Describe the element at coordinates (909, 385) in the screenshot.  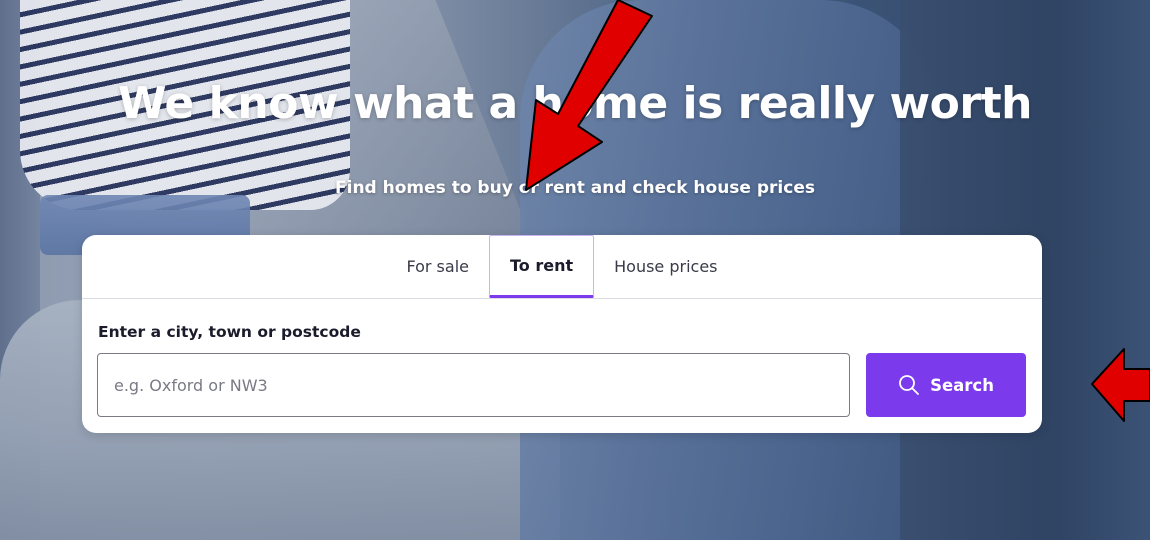
I see `search-icon` at that location.